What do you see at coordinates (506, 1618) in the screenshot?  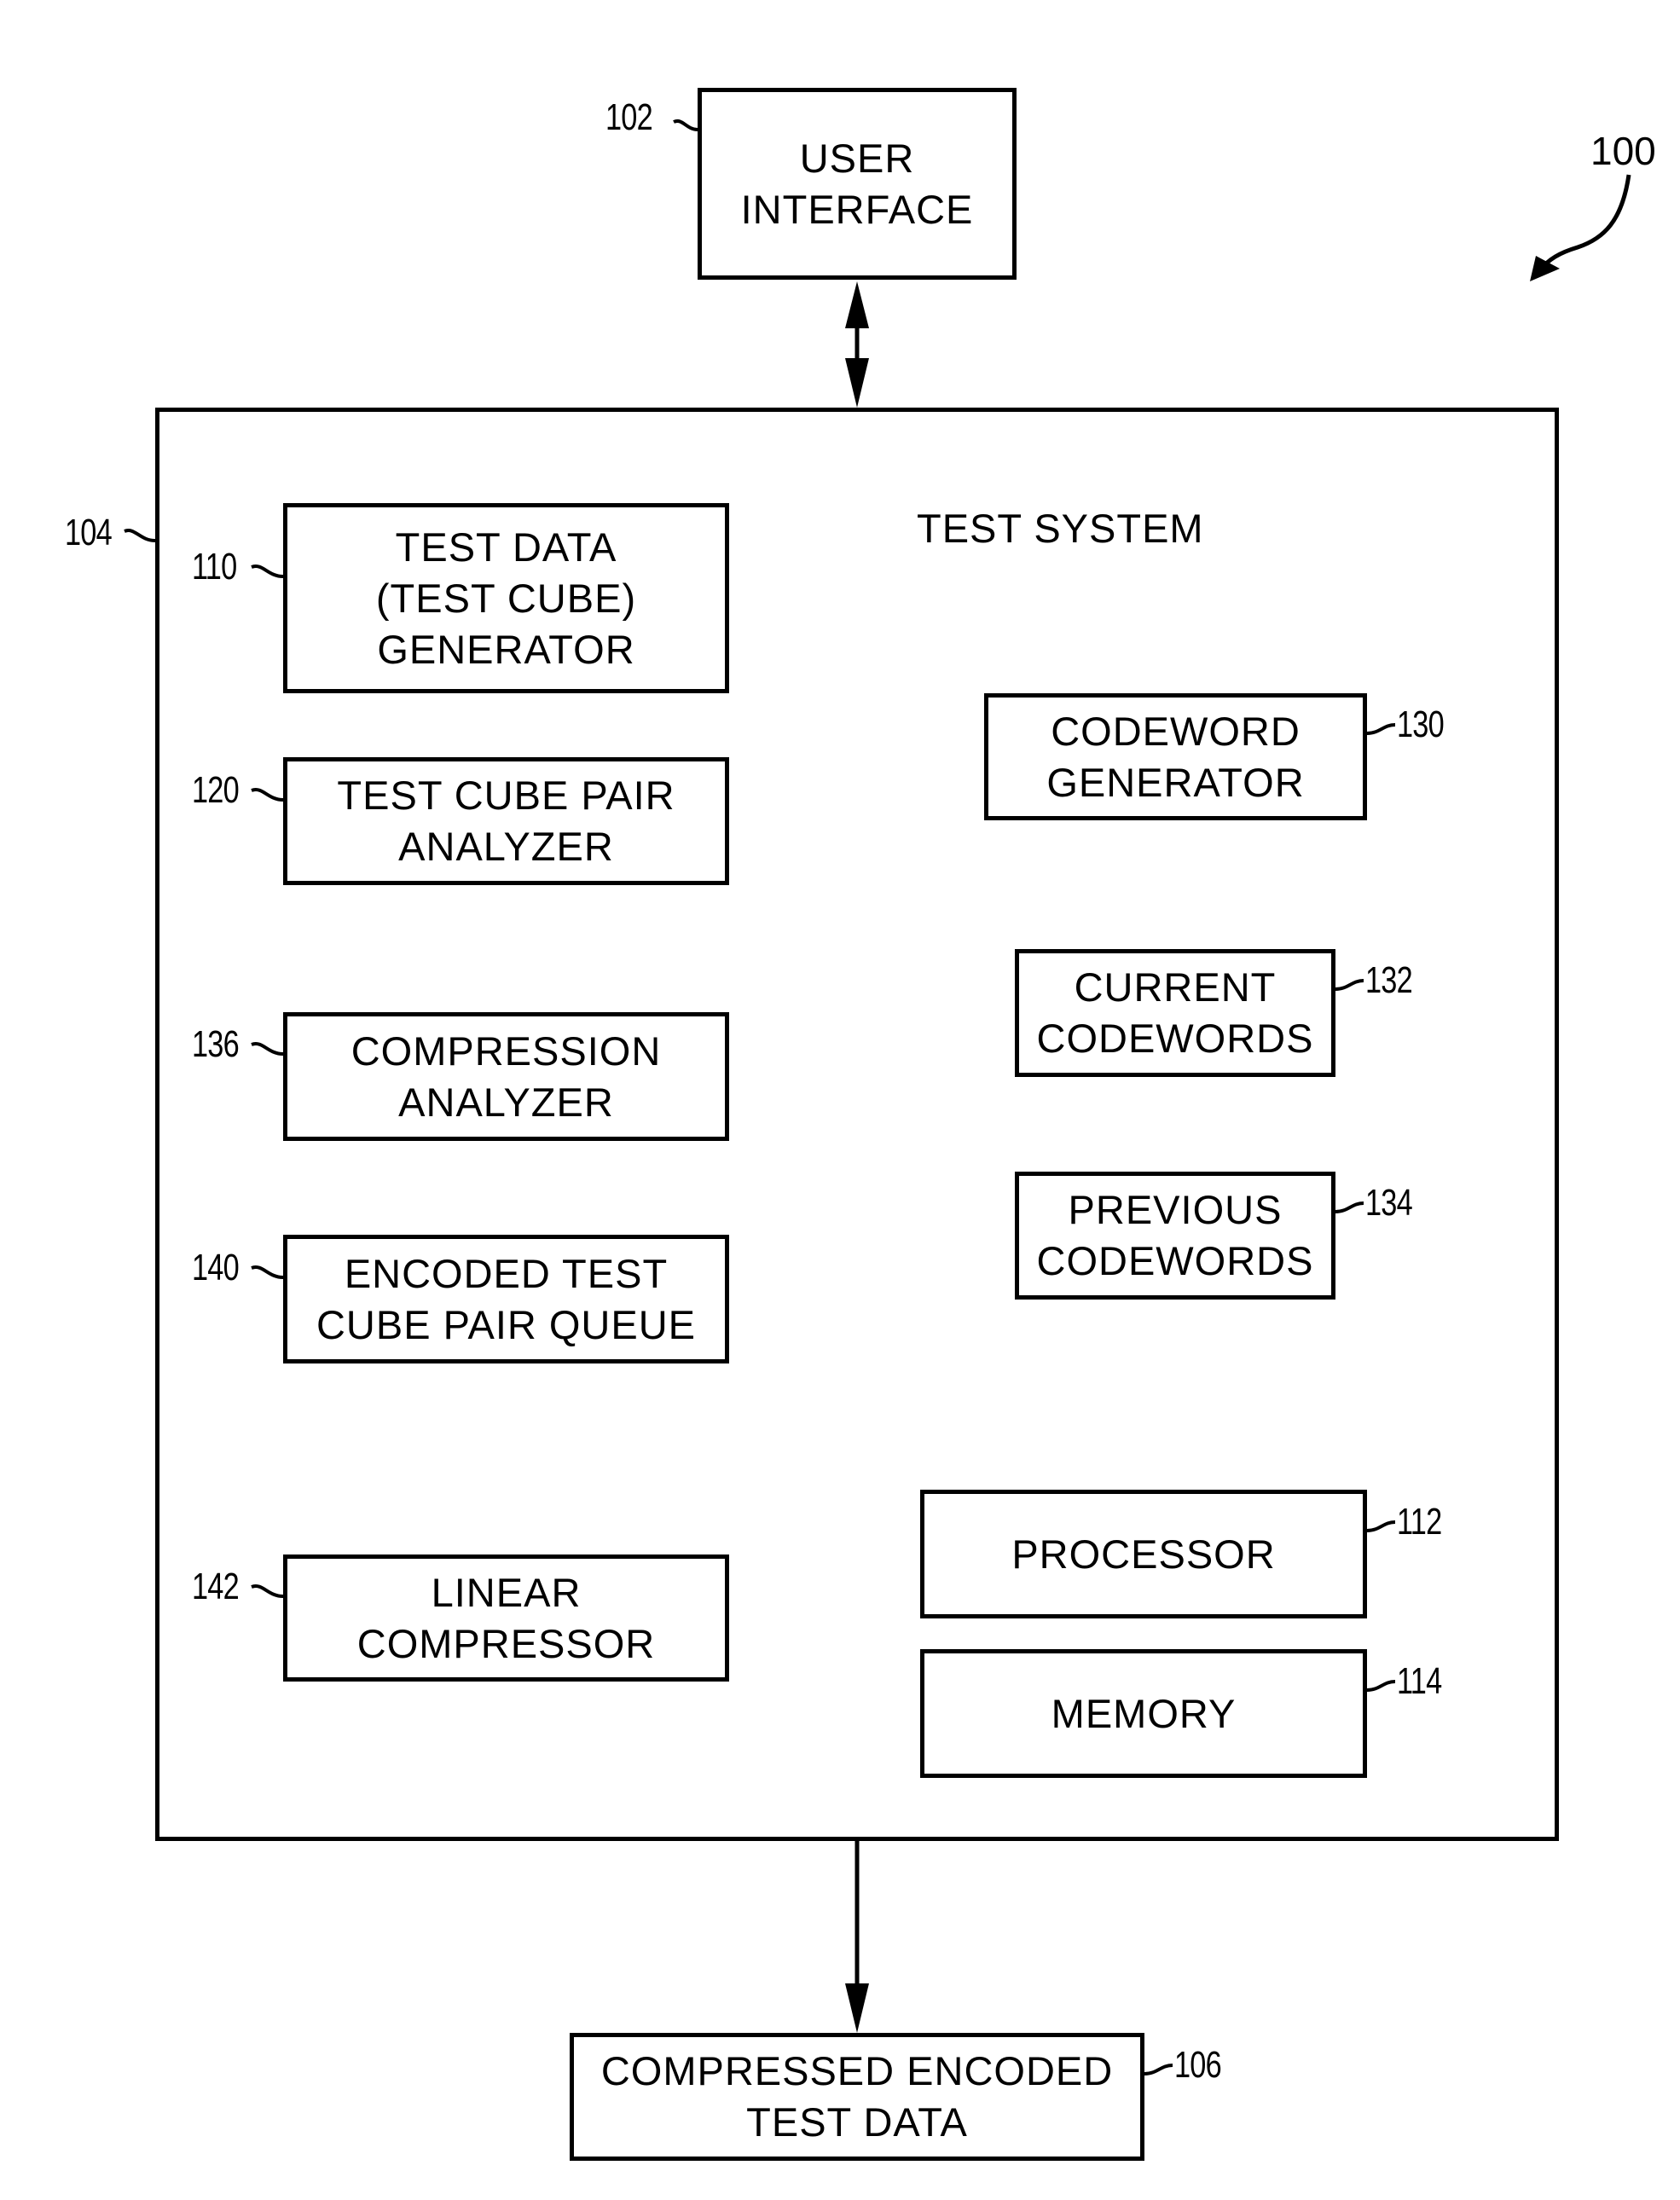 I see `linear-compressor-box: LINEAR COMPRESSOR` at bounding box center [506, 1618].